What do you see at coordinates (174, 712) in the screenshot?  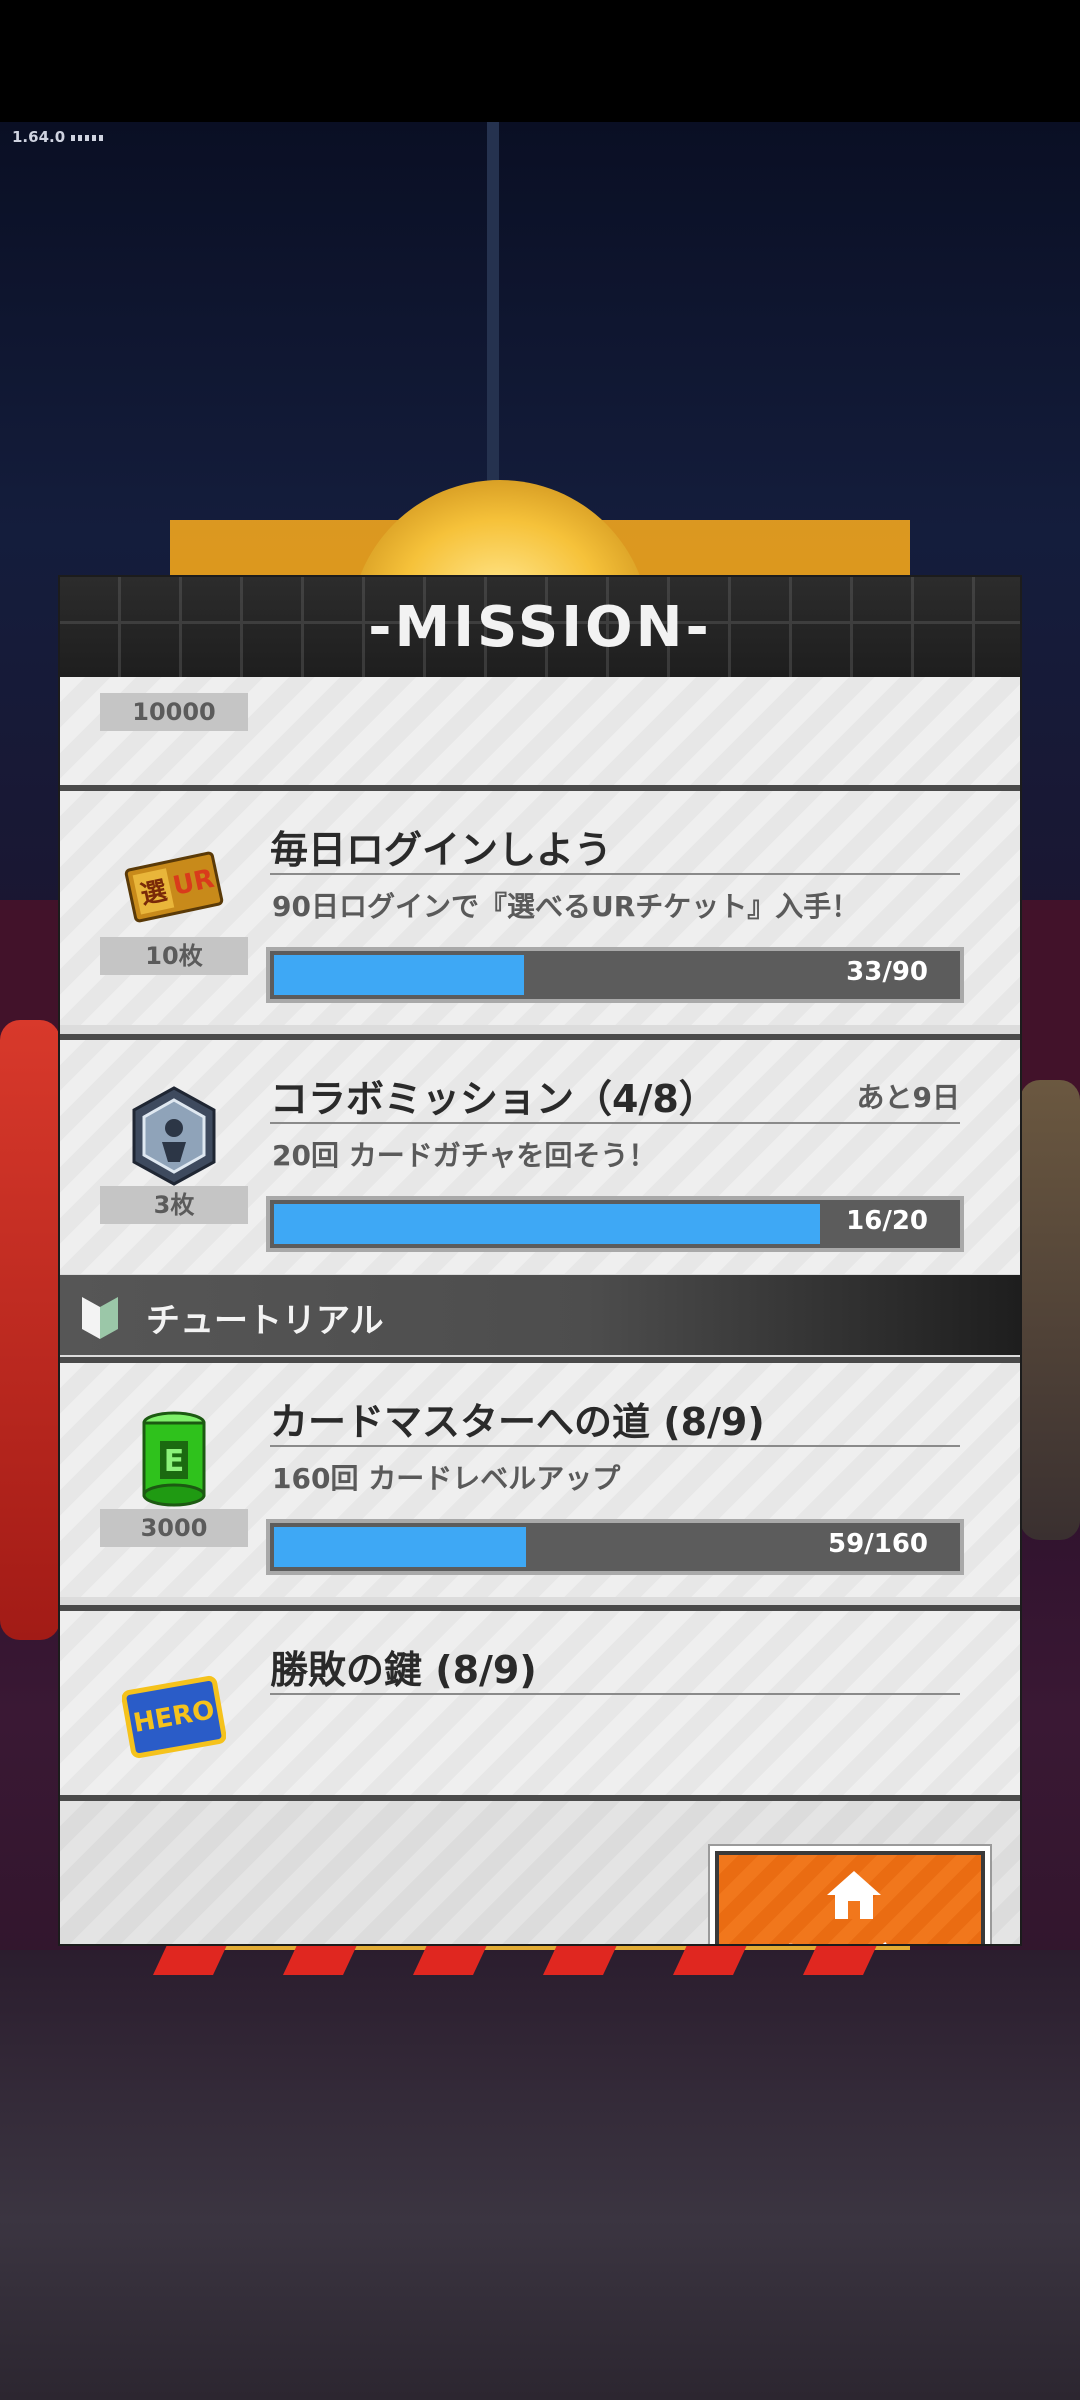 I see `reward-quantity: 10000` at bounding box center [174, 712].